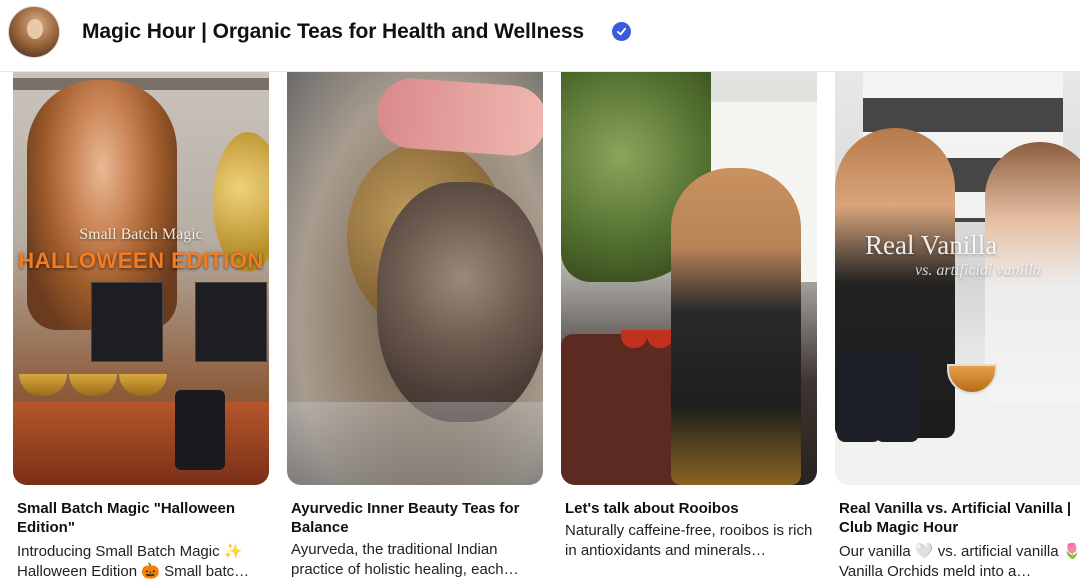 Image resolution: width=1080 pixels, height=581 pixels. Describe the element at coordinates (931, 245) in the screenshot. I see `overlay-text: Real Vanilla` at that location.